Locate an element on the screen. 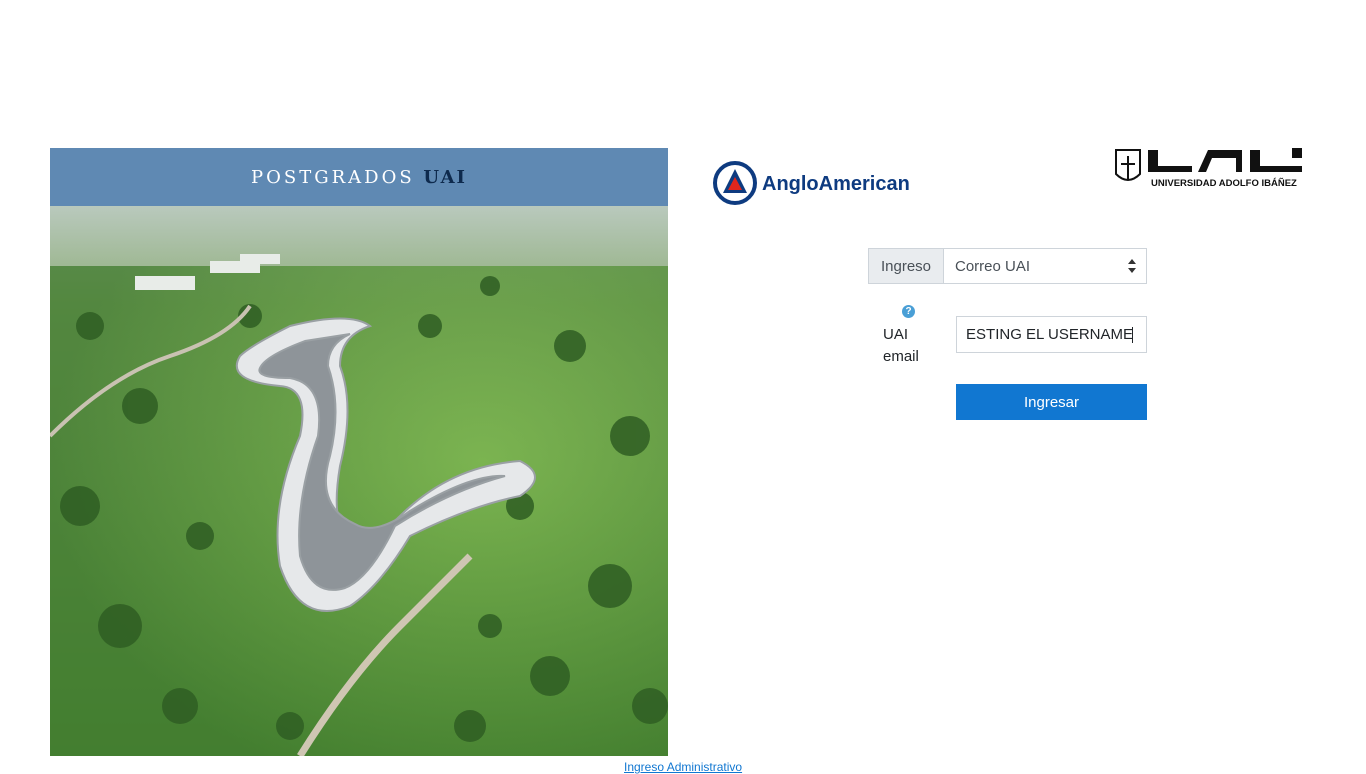  help-icon: ? is located at coordinates (908, 311).